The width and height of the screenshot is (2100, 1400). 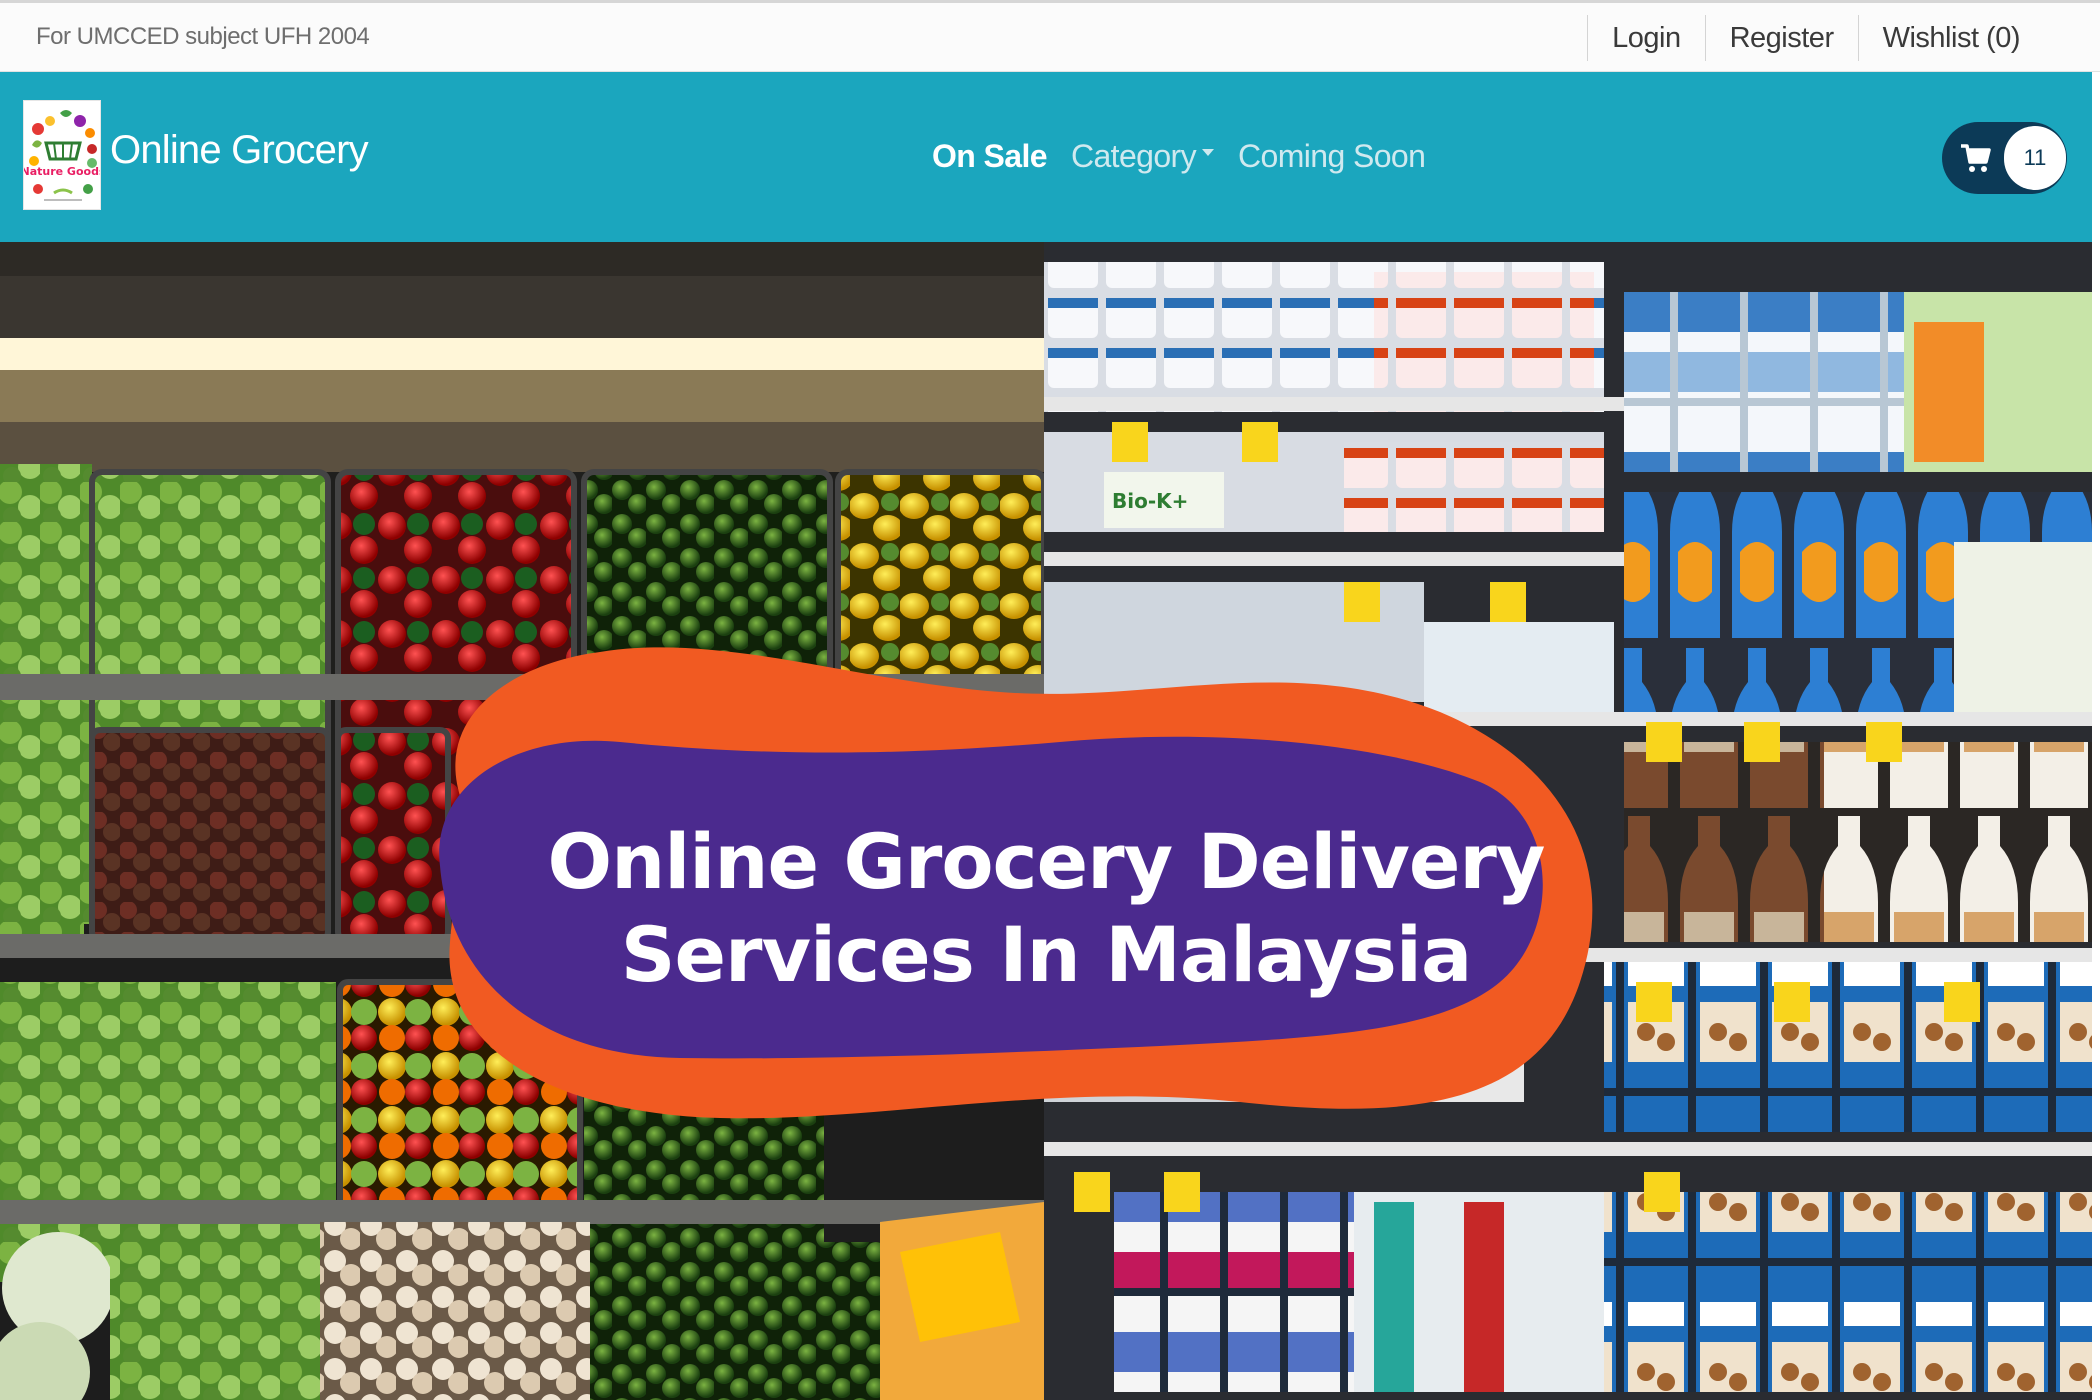 What do you see at coordinates (1046, 861) in the screenshot?
I see `headline-line-1: Online Grocery Delivery` at bounding box center [1046, 861].